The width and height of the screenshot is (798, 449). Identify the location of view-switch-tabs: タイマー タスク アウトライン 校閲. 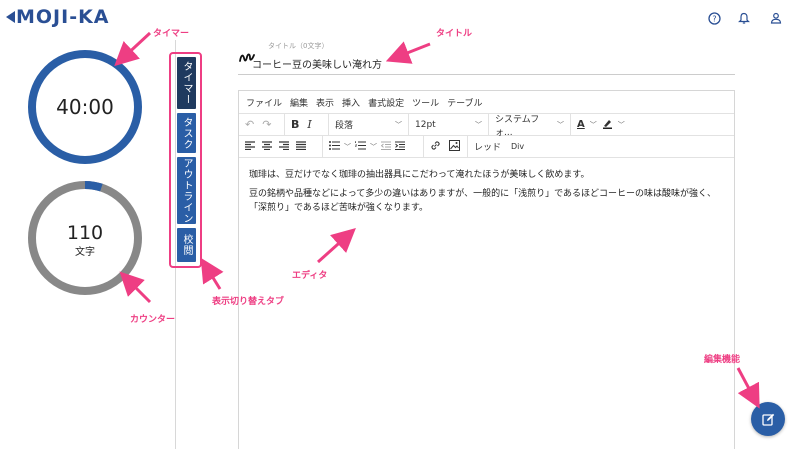
(185, 160).